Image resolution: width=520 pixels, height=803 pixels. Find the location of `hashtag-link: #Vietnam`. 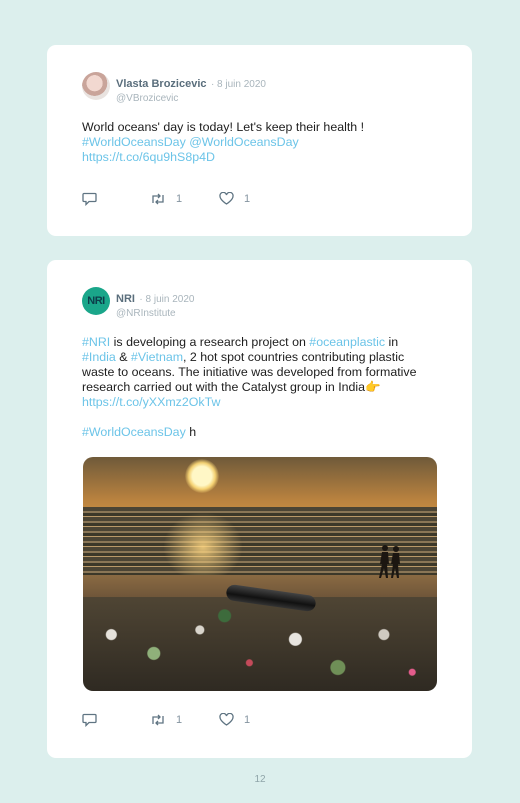

hashtag-link: #Vietnam is located at coordinates (157, 357).